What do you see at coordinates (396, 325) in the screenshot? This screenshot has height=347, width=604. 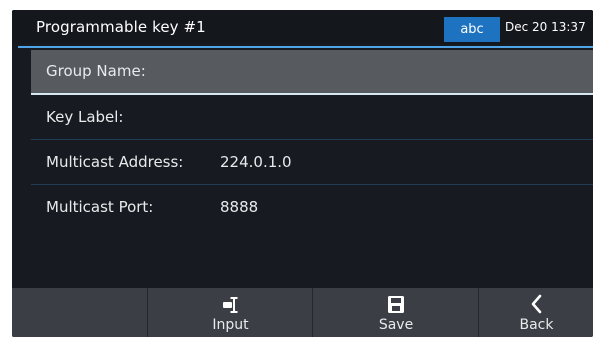 I see `softkey-label: Save` at bounding box center [396, 325].